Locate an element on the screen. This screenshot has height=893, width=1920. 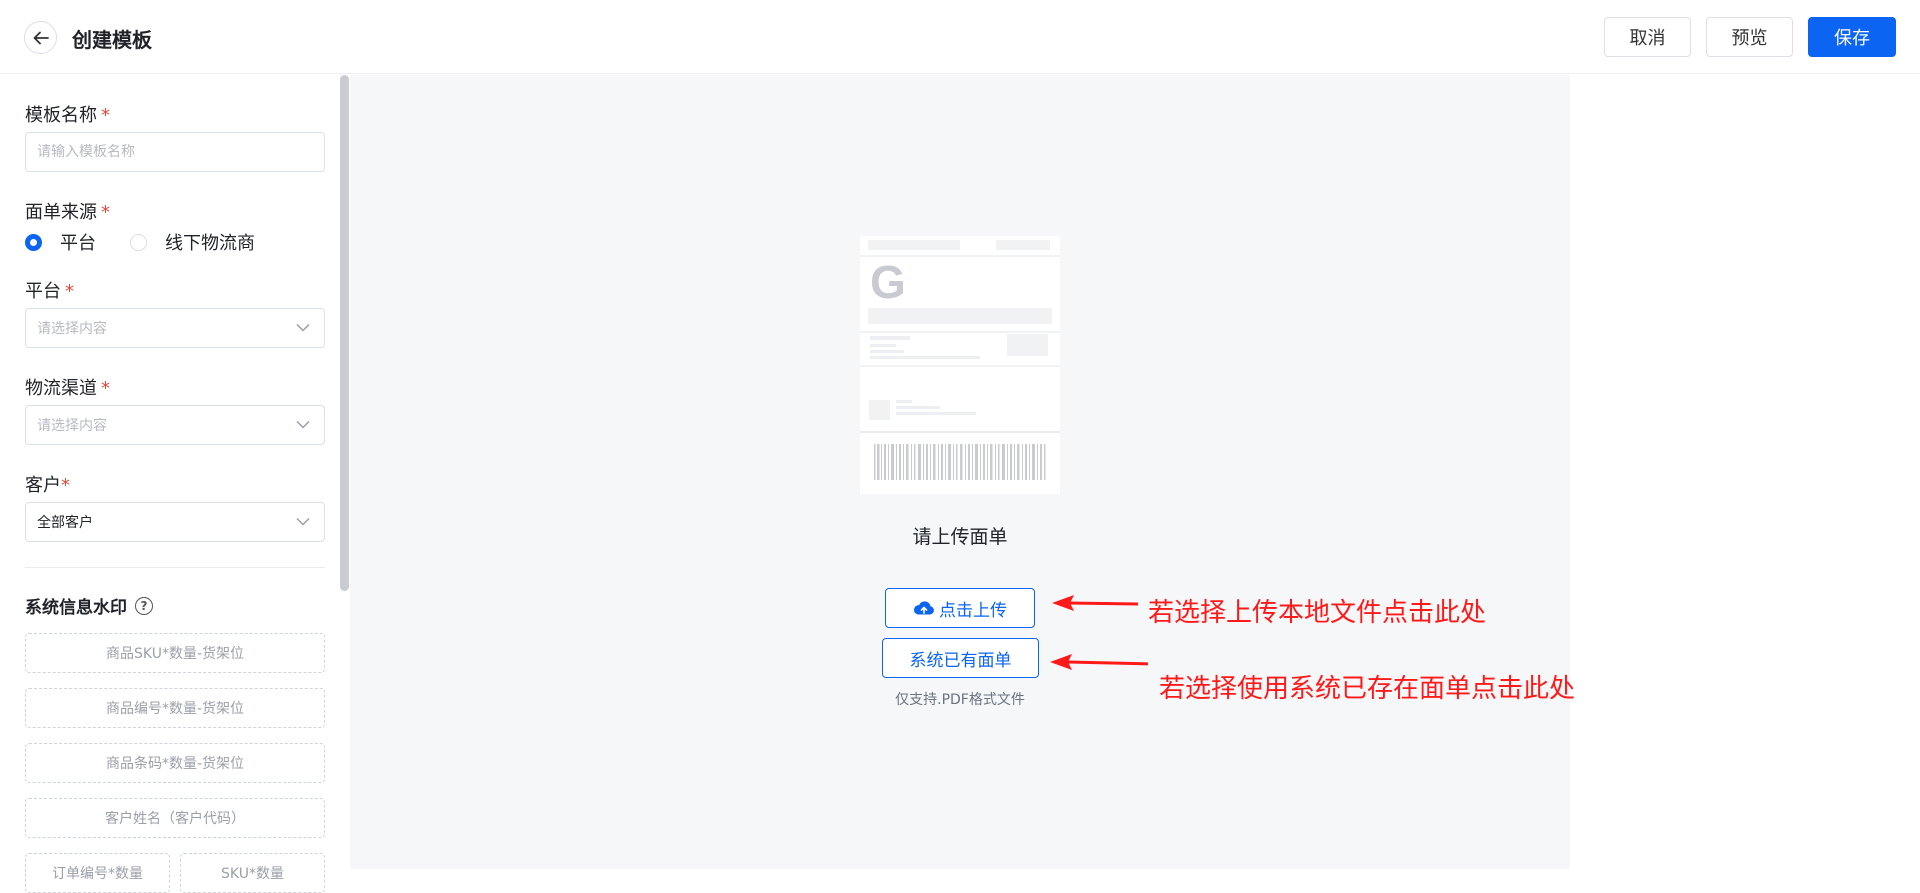
customer-select: 全部客户 is located at coordinates (175, 522).